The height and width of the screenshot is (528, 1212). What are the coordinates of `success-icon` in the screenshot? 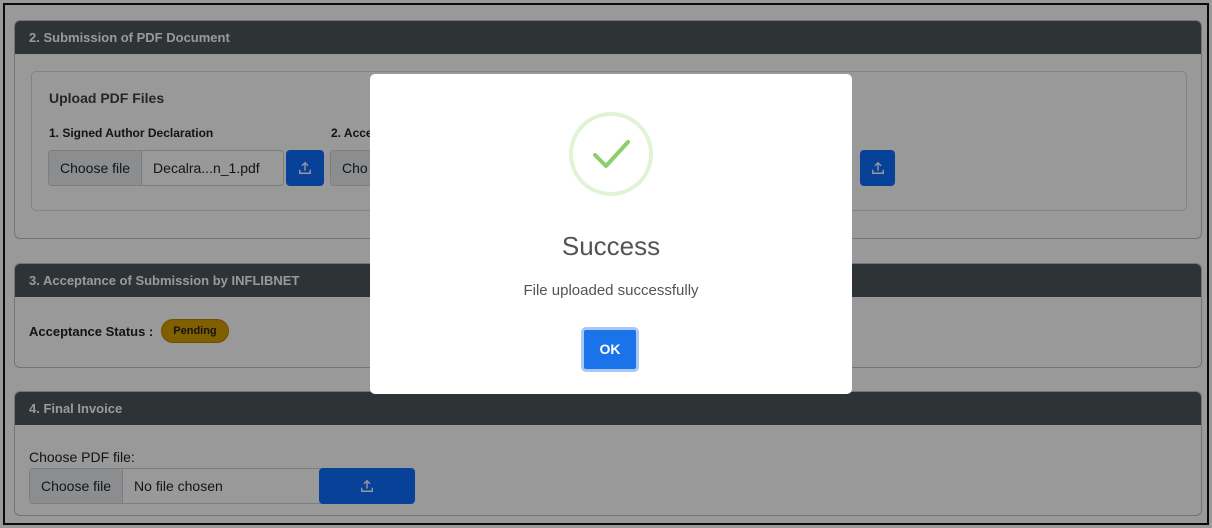 It's located at (611, 154).